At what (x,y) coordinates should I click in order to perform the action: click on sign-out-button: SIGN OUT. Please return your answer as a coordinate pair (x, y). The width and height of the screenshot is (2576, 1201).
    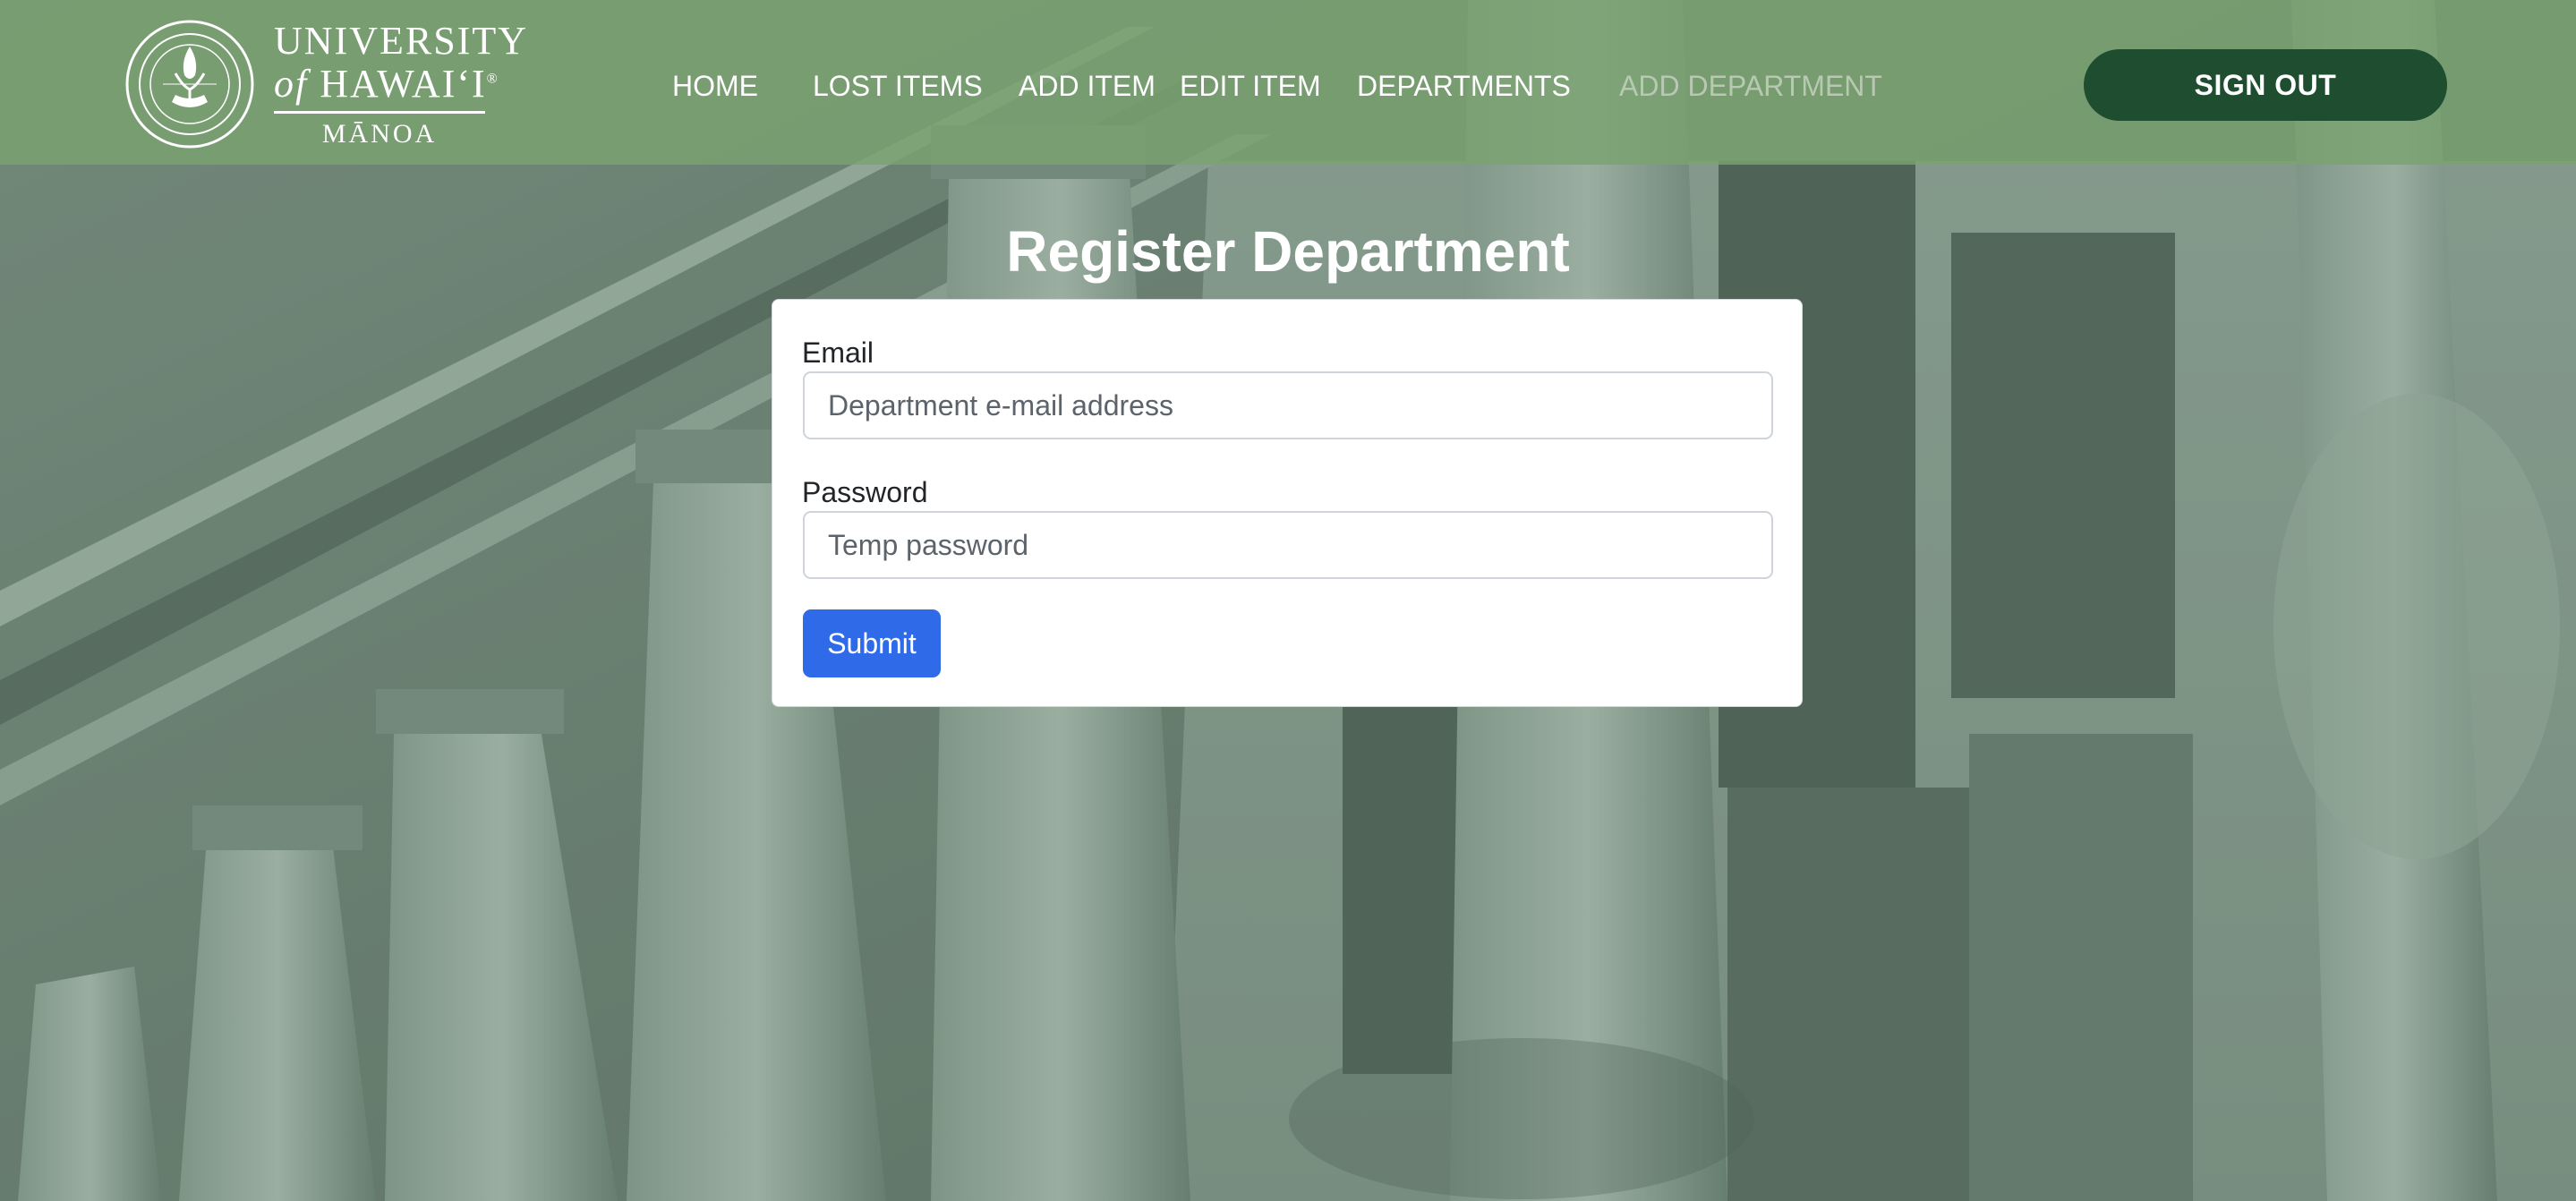
    Looking at the image, I should click on (2265, 85).